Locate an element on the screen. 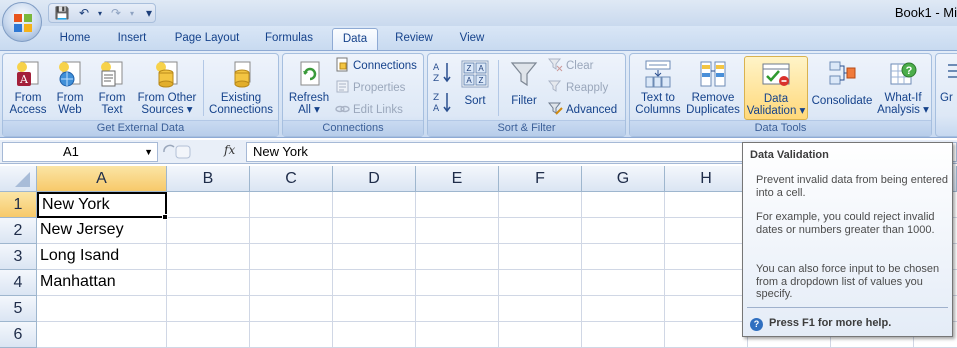 The height and width of the screenshot is (348, 957). undo-dropdown-icon: ▾ is located at coordinates (100, 13).